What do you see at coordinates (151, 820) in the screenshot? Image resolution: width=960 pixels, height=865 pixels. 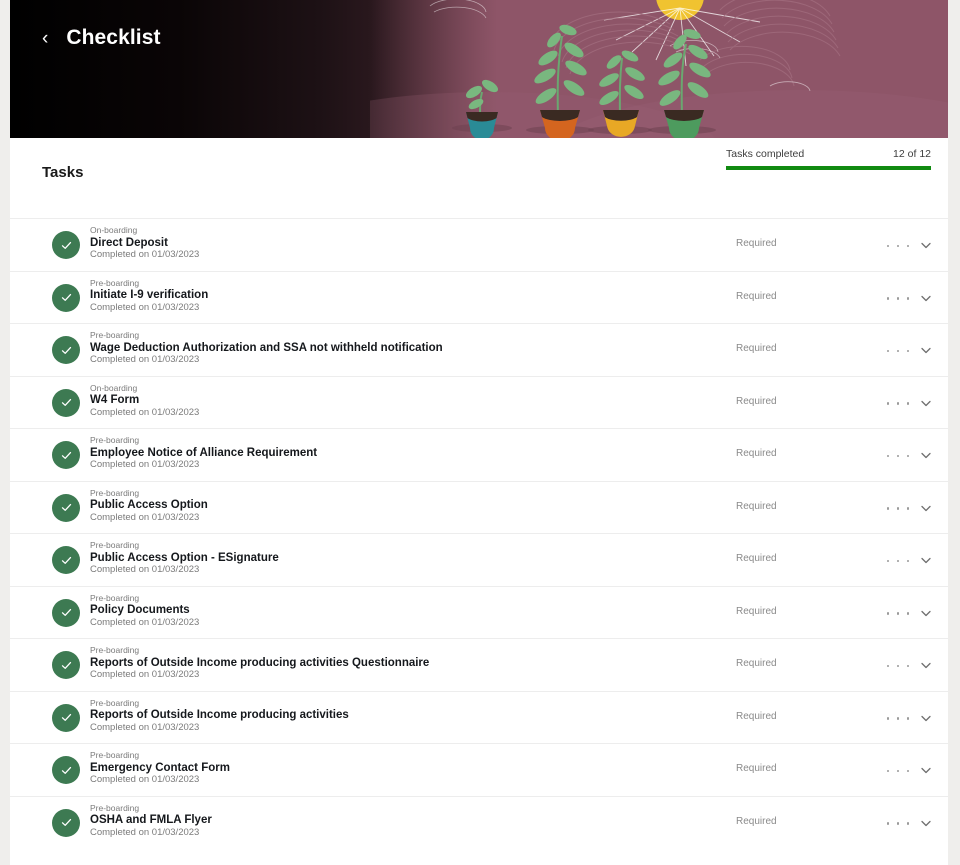 I see `task-name: OSHA and FMLA Flyer` at bounding box center [151, 820].